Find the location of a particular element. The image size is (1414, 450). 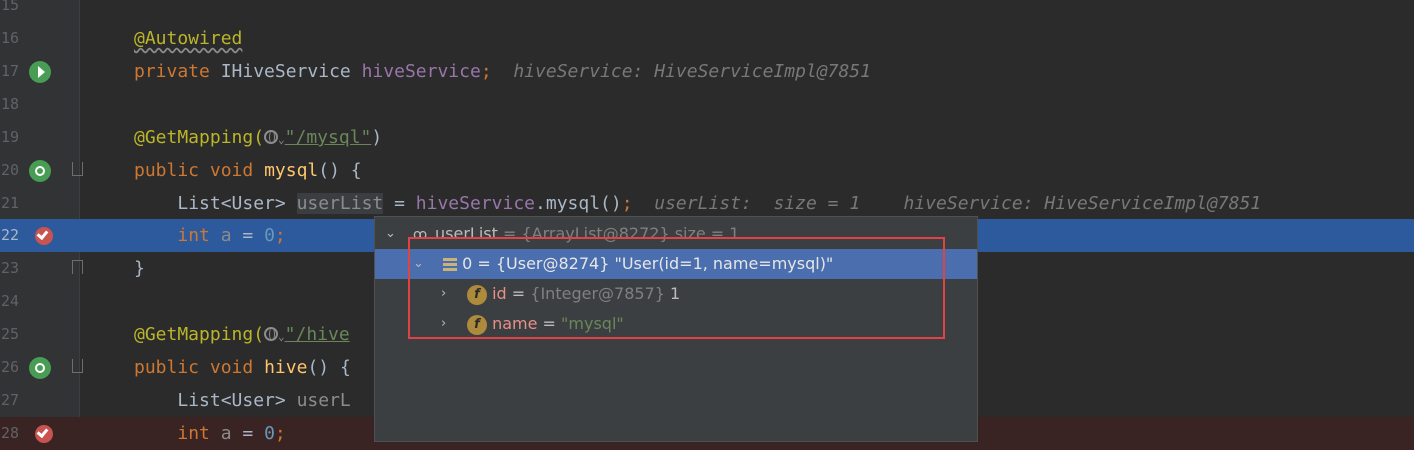

line-number: 22 is located at coordinates (9, 235).